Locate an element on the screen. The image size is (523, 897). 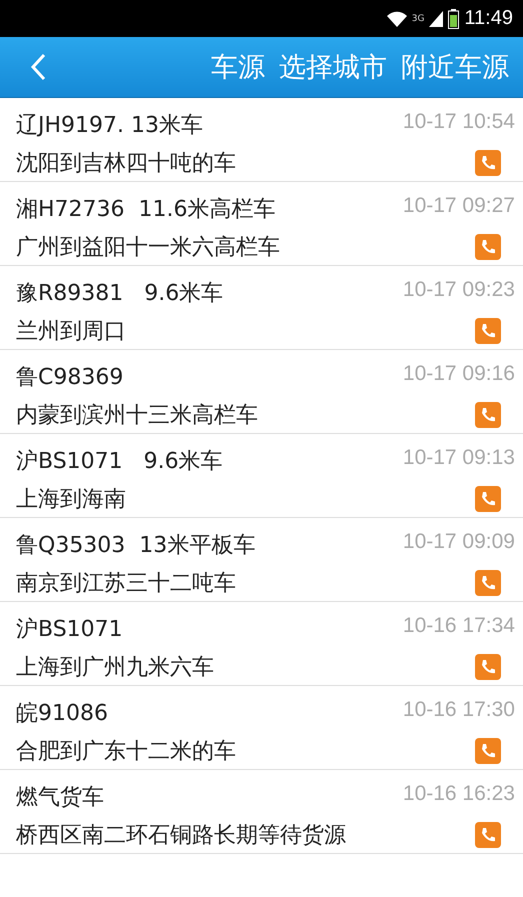
route-text: 桥西区南二环石铜路长期等待货源 is located at coordinates (181, 836).